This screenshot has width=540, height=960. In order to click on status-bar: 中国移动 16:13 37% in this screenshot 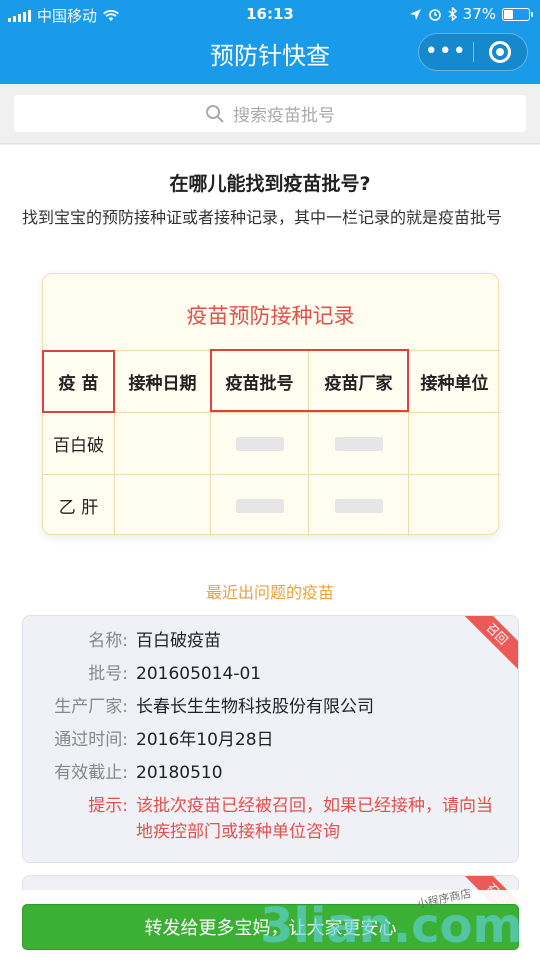, I will do `click(270, 14)`.